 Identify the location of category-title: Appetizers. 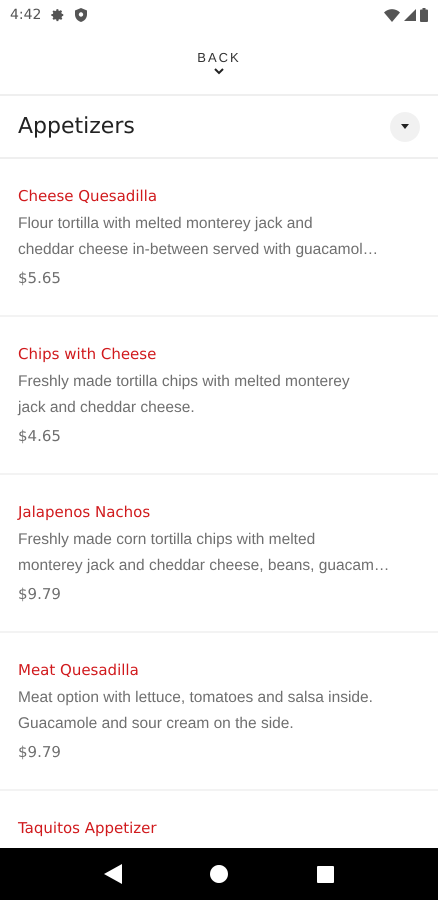
(76, 126).